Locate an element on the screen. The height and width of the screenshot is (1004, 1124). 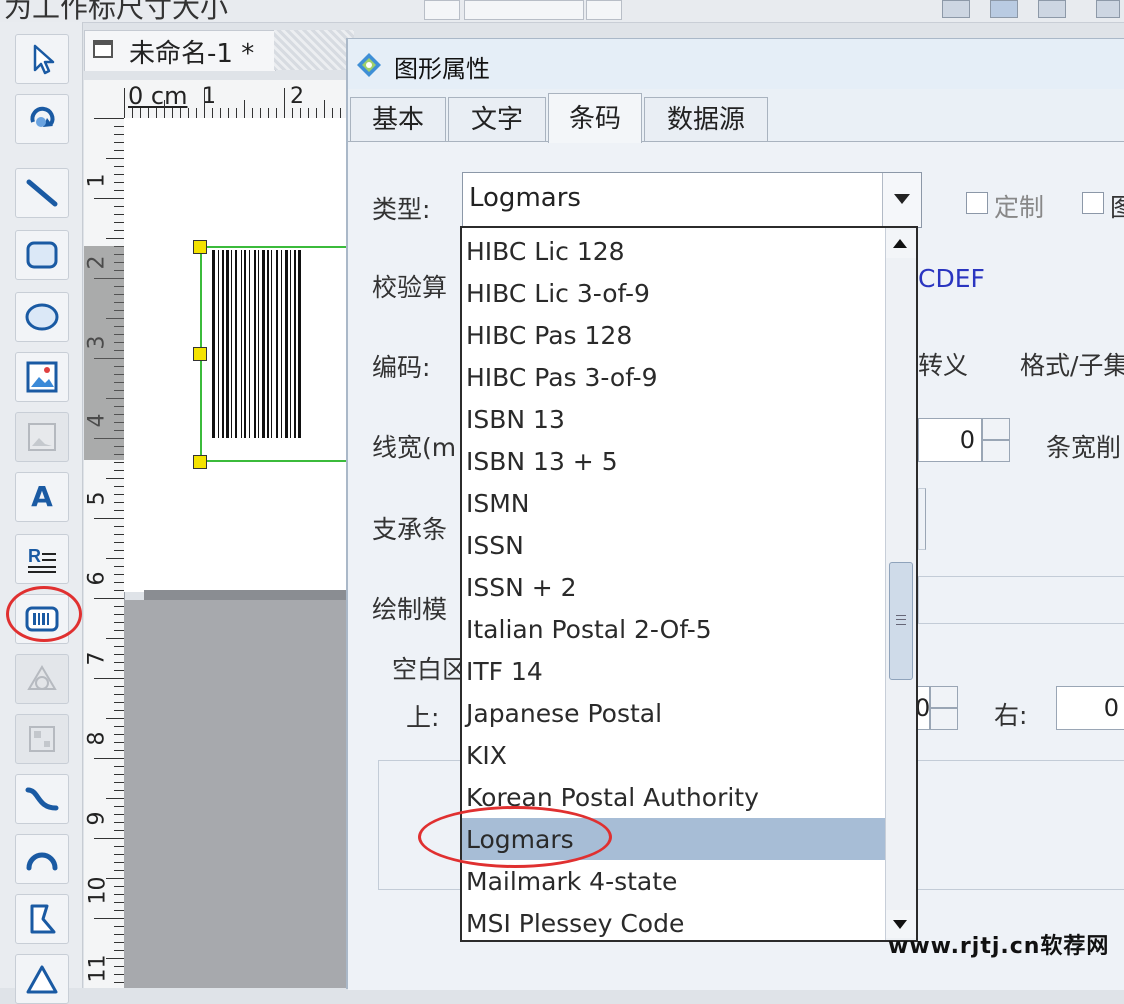
list-item: ITF 14 is located at coordinates (674, 671).